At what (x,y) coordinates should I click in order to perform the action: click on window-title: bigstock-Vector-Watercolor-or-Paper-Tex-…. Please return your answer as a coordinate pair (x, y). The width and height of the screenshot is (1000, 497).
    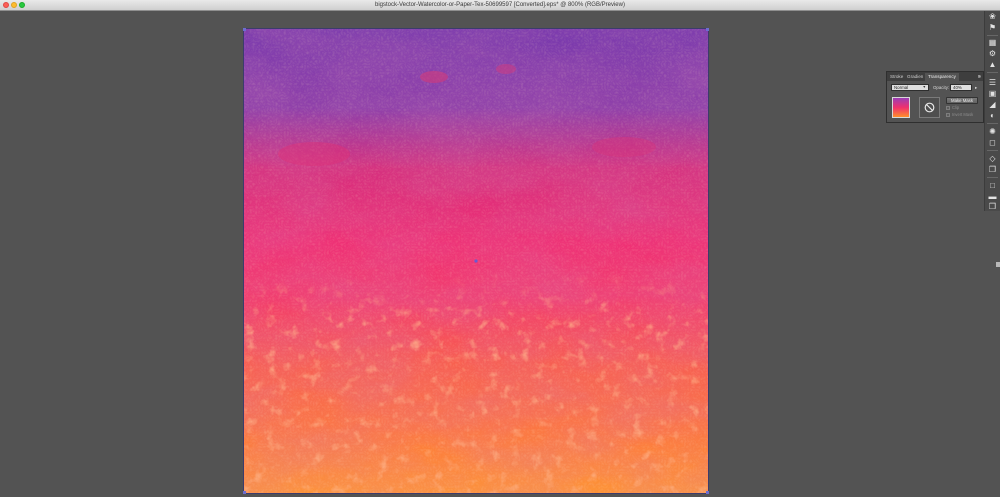
    Looking at the image, I should click on (500, 5).